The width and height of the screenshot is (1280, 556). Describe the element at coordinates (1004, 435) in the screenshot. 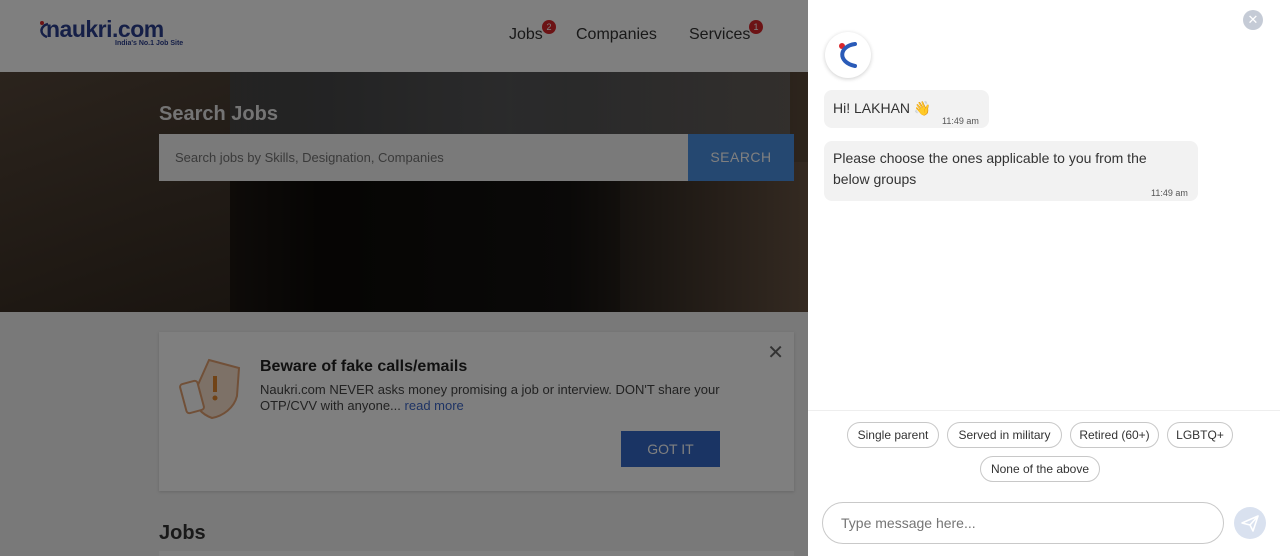

I see `chip-served-in-military: Served in military` at that location.